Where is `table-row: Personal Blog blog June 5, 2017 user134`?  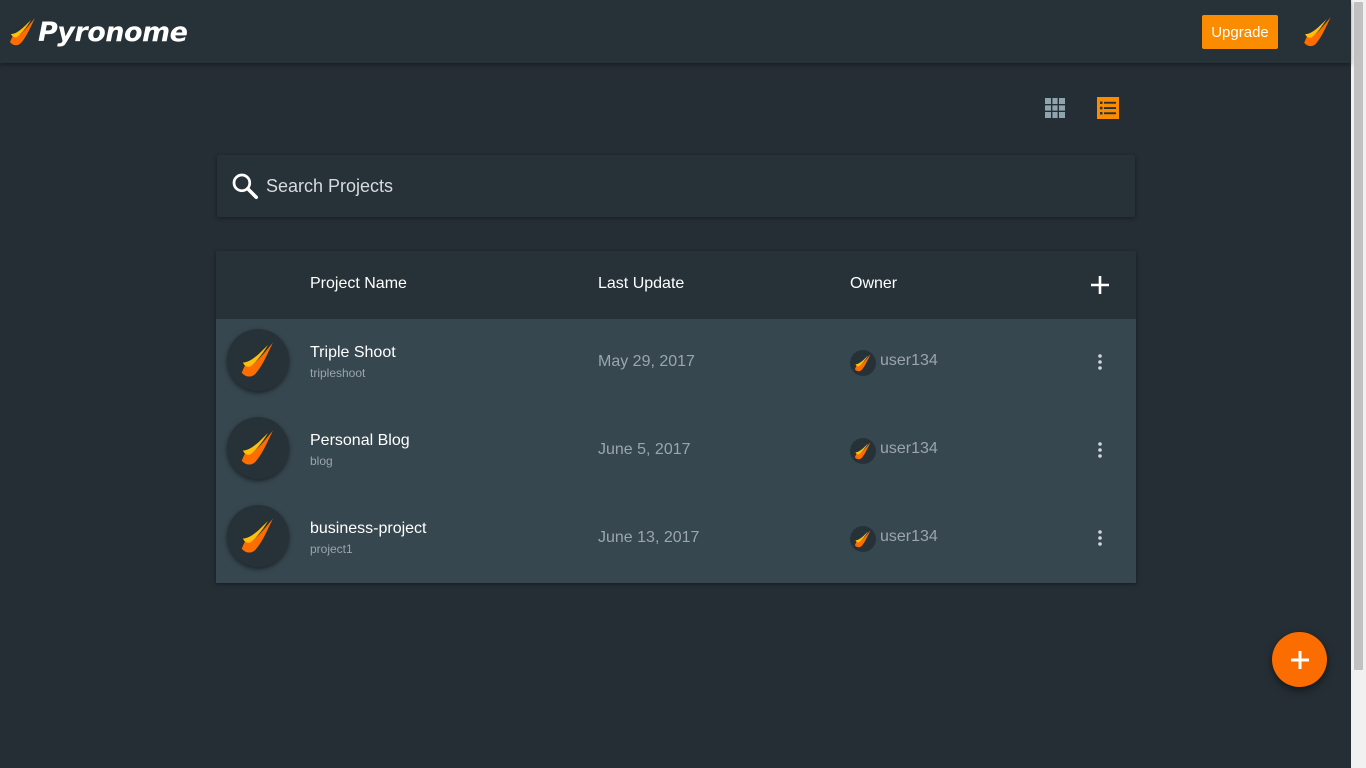 table-row: Personal Blog blog June 5, 2017 user134 is located at coordinates (676, 451).